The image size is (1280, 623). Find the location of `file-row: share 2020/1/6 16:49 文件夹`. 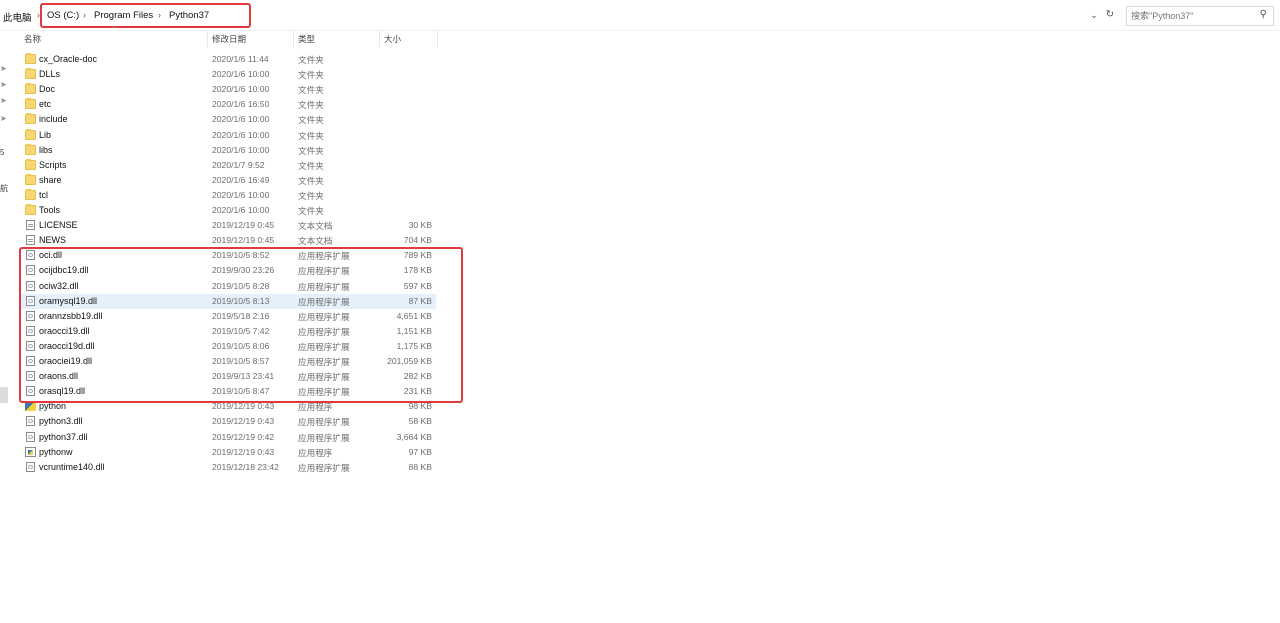

file-row: share 2020/1/6 16:49 文件夹 is located at coordinates (228, 180).